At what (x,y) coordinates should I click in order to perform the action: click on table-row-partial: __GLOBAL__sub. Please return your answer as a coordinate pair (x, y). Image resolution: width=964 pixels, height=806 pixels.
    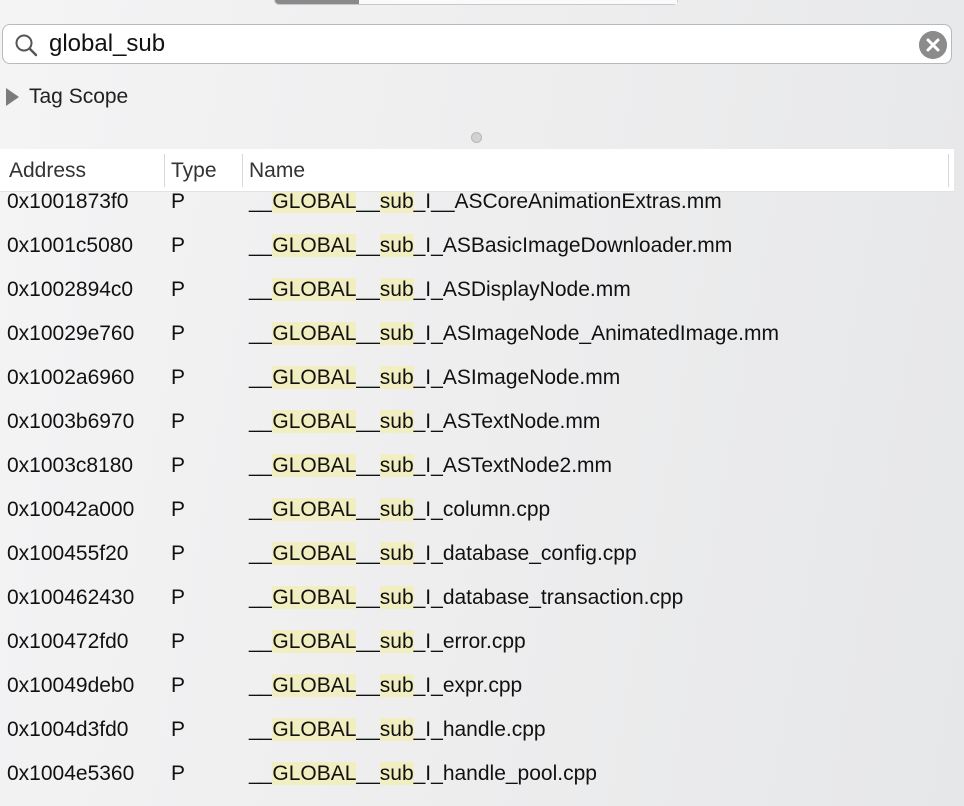
    Looking at the image, I should click on (482, 801).